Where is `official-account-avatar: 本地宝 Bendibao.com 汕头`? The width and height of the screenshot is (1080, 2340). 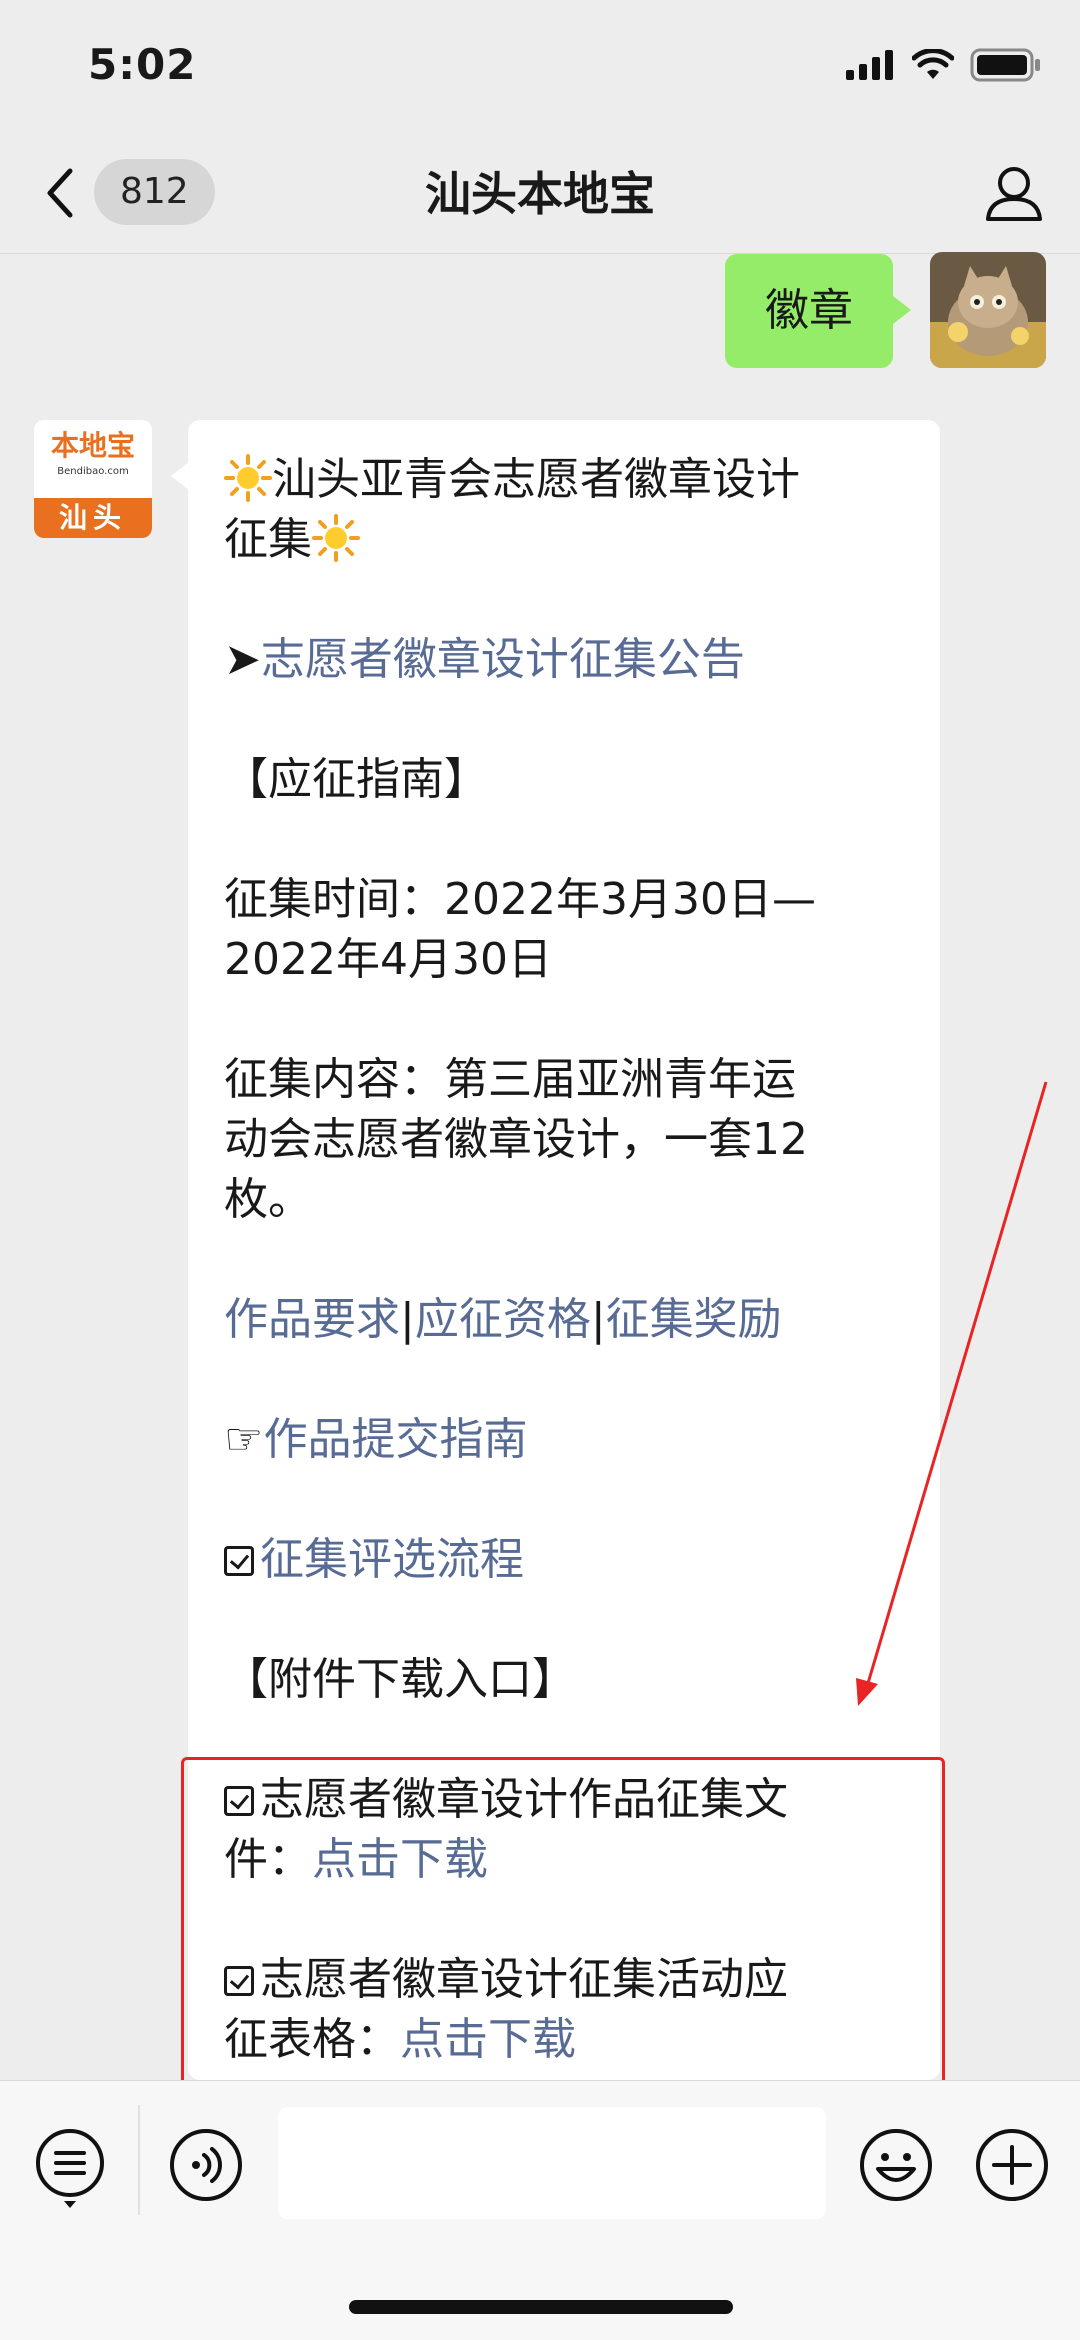
official-account-avatar: 本地宝 Bendibao.com 汕头 is located at coordinates (93, 479).